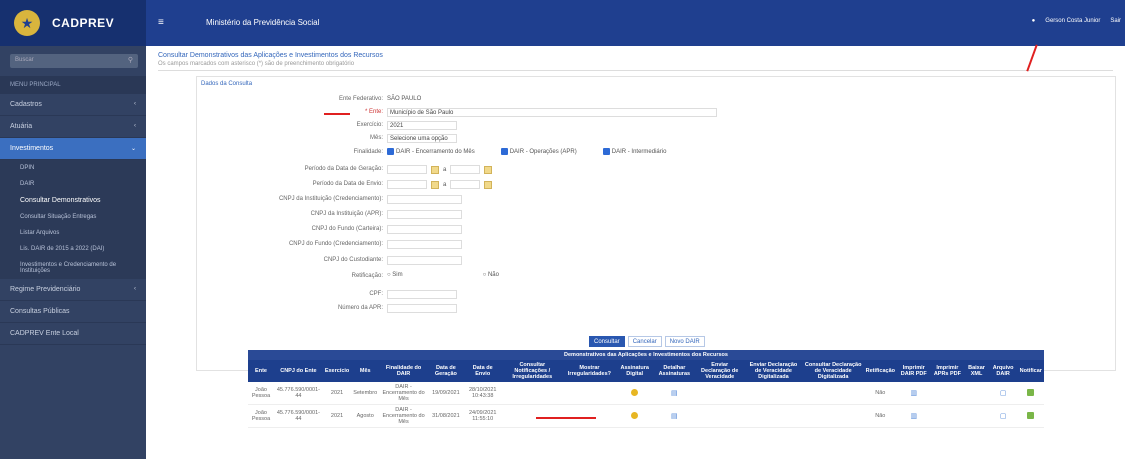  I want to click on ministry-title: Ministério da Previdência Social, so click(263, 22).